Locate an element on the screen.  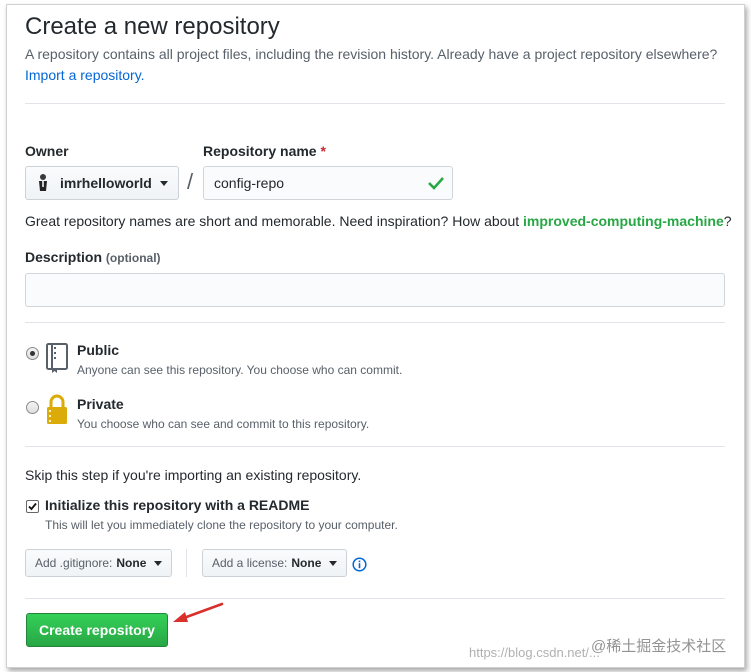
repo-name-value: config-repo is located at coordinates (249, 183).